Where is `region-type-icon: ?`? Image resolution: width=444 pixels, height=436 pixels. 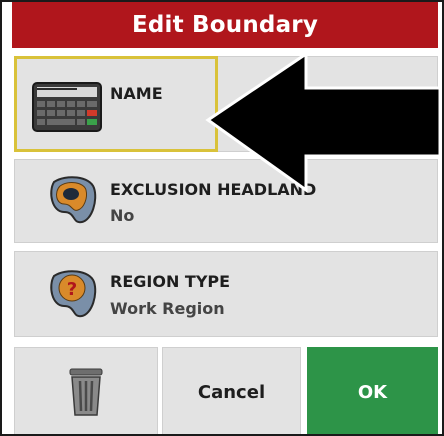
region-type-icon: ? is located at coordinates (73, 294).